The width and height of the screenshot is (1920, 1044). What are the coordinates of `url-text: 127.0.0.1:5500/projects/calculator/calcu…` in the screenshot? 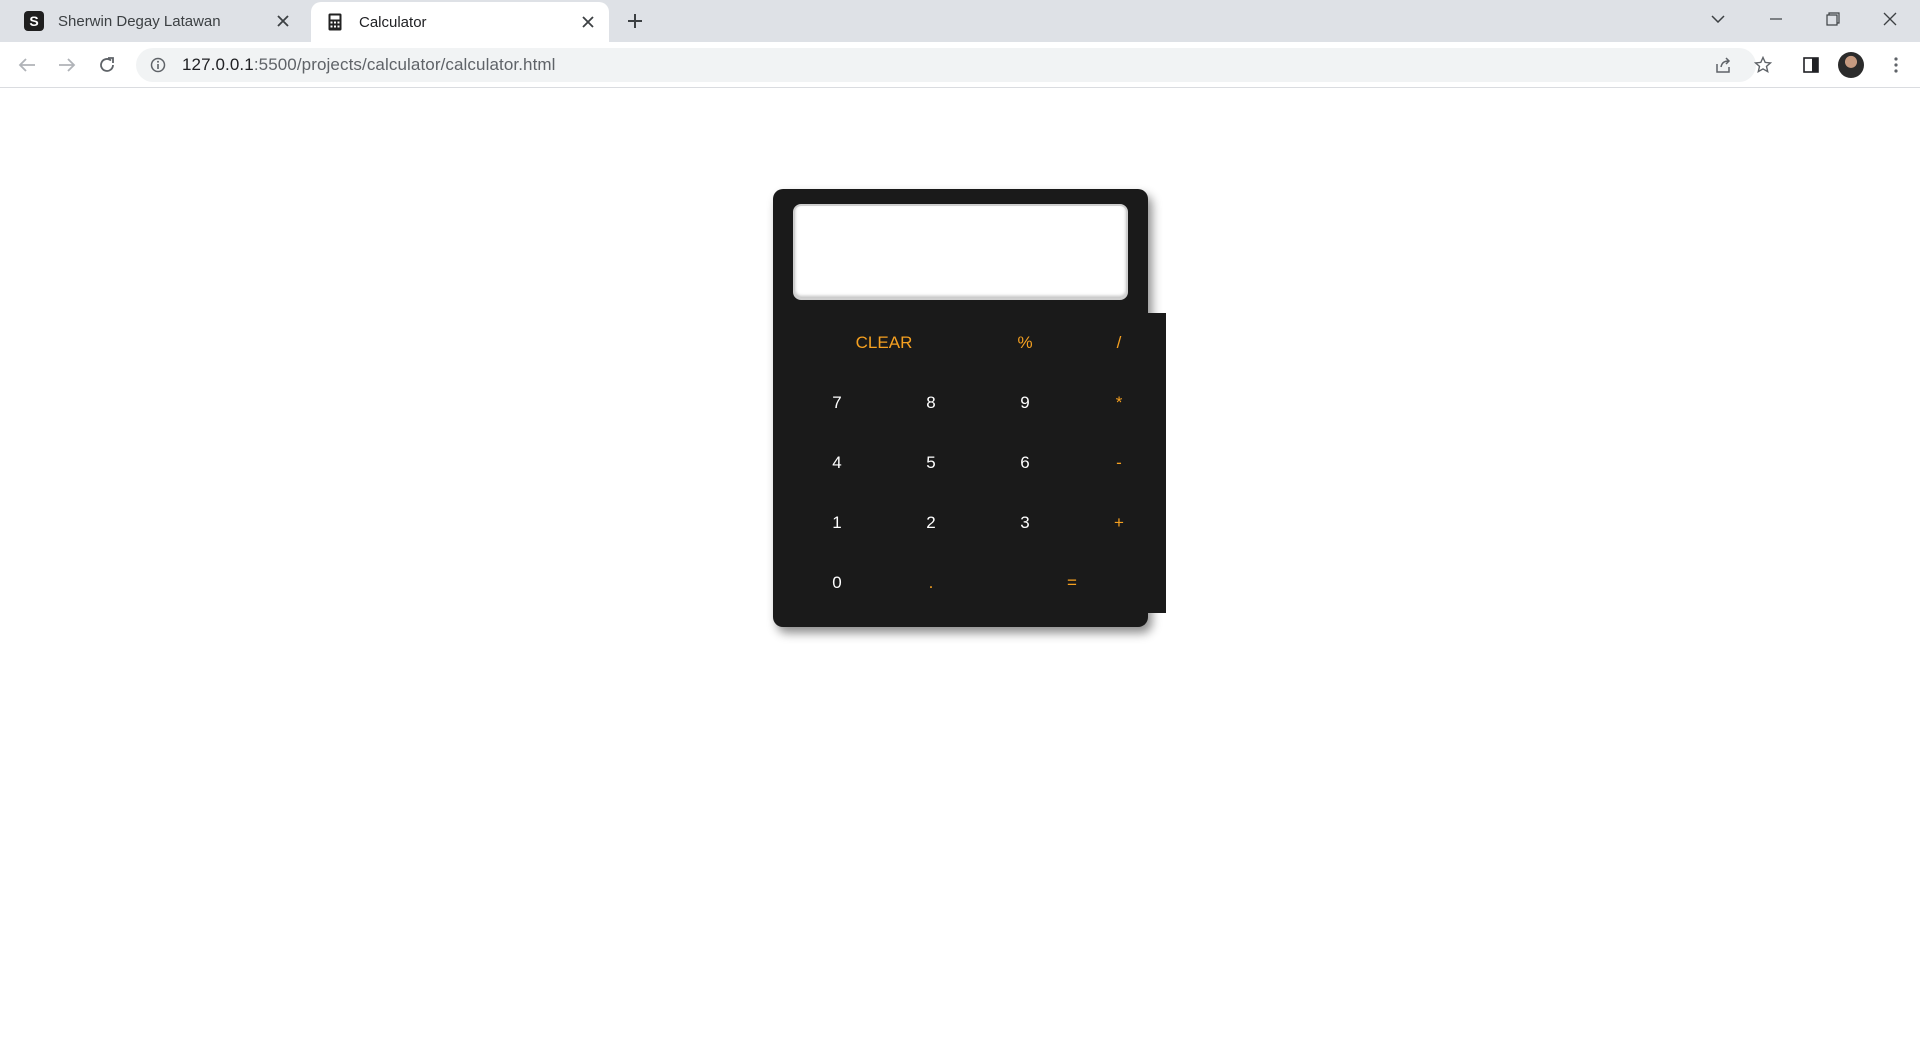 It's located at (369, 65).